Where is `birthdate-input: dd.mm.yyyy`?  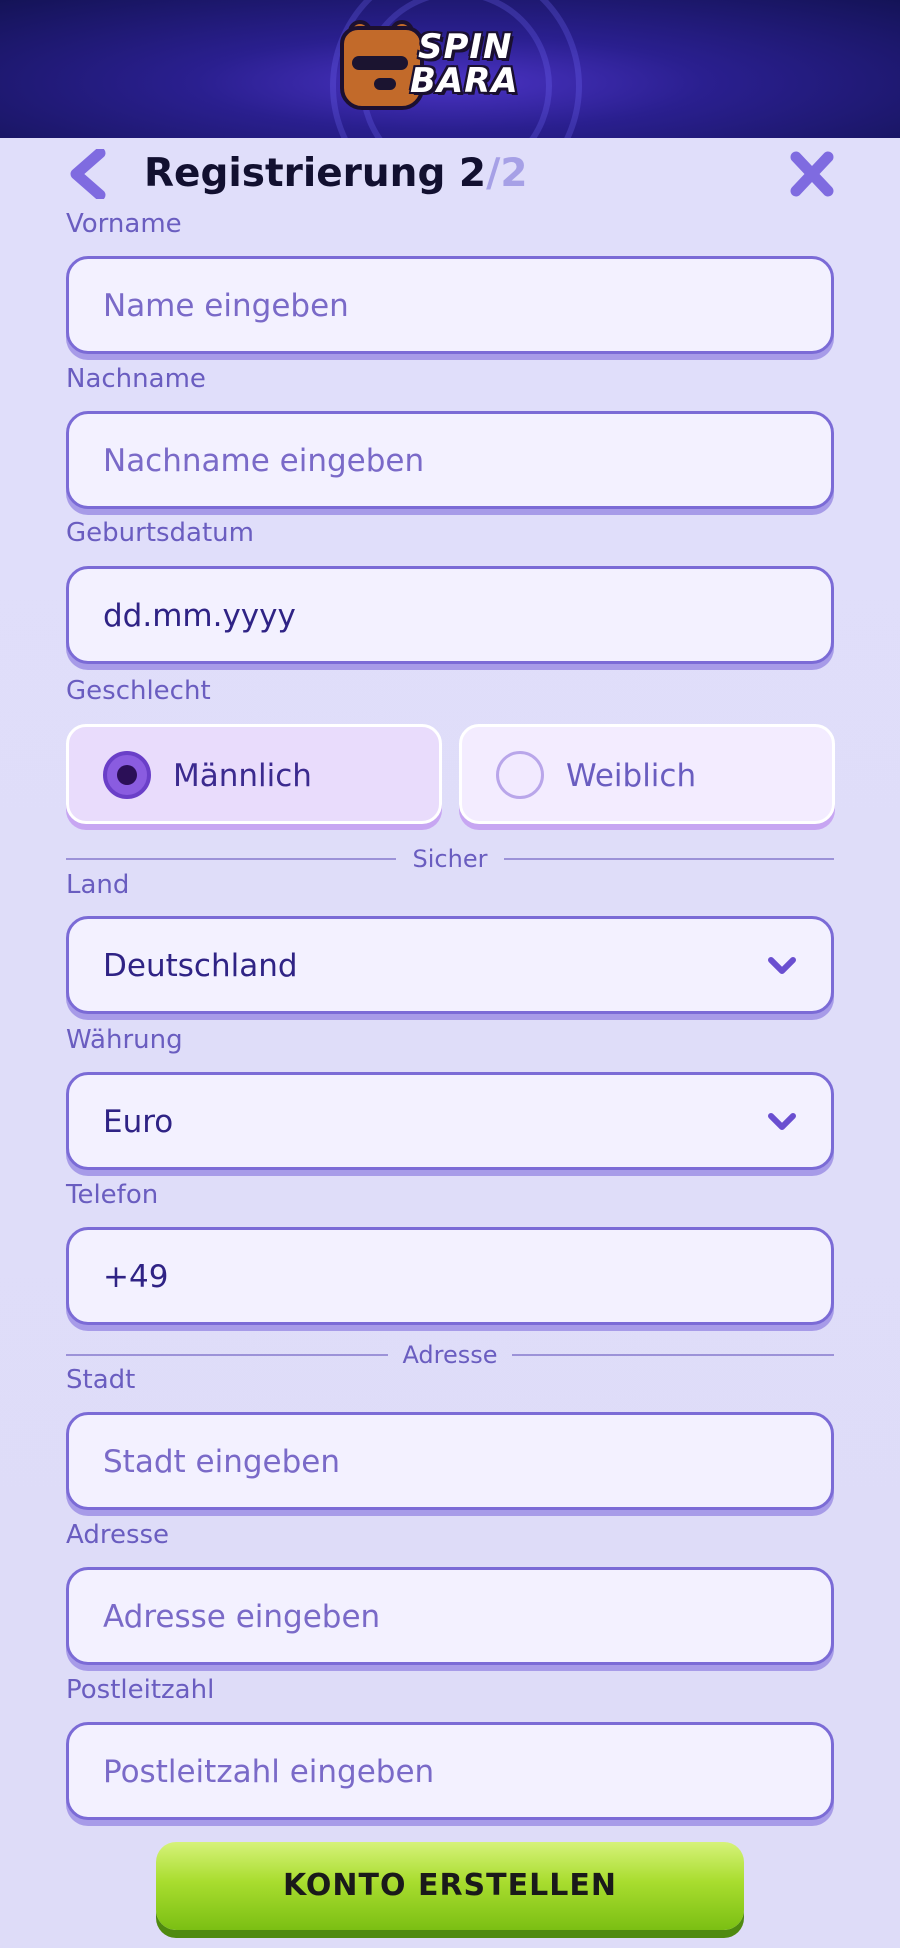
birthdate-input: dd.mm.yyyy is located at coordinates (450, 615).